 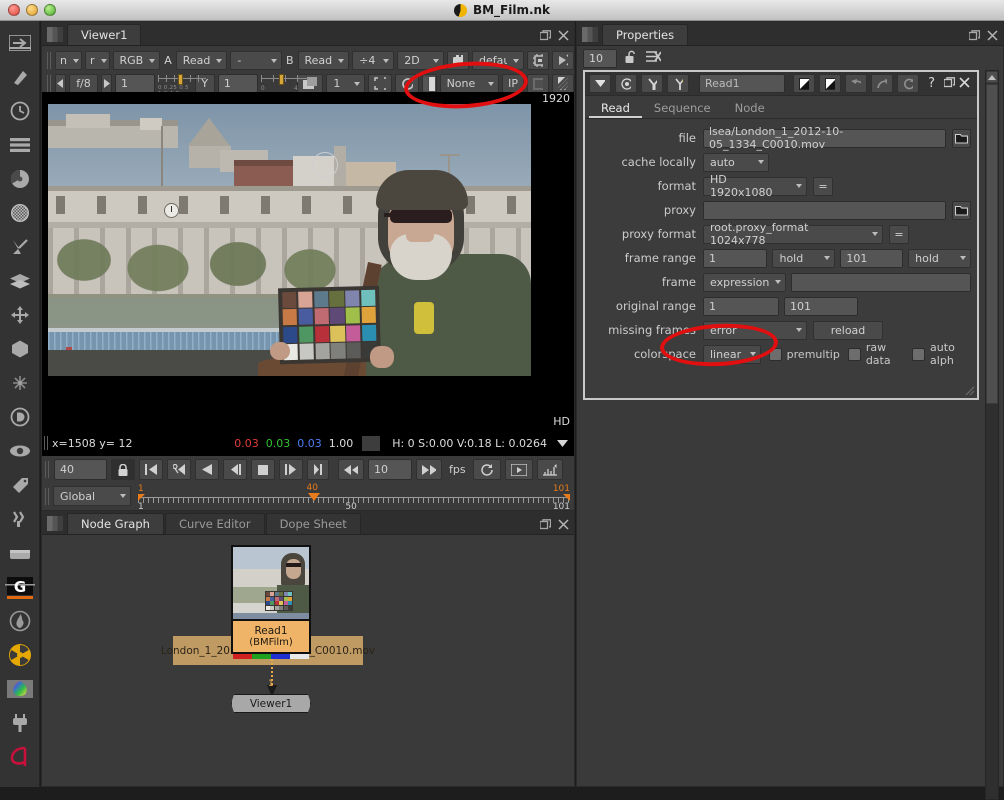 I want to click on lock-icon, so click(x=123, y=469).